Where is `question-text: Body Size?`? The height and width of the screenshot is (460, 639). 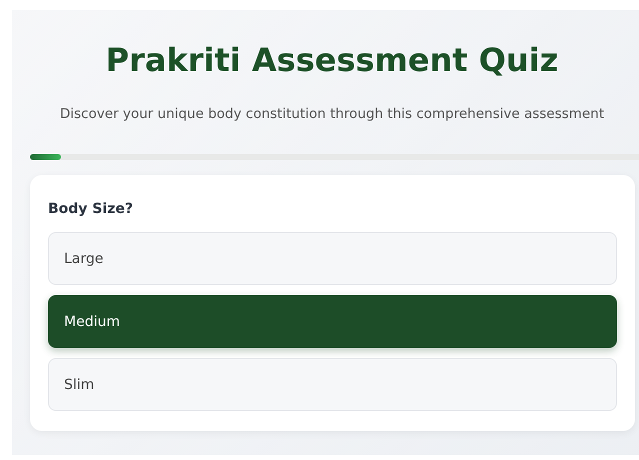 question-text: Body Size? is located at coordinates (91, 209).